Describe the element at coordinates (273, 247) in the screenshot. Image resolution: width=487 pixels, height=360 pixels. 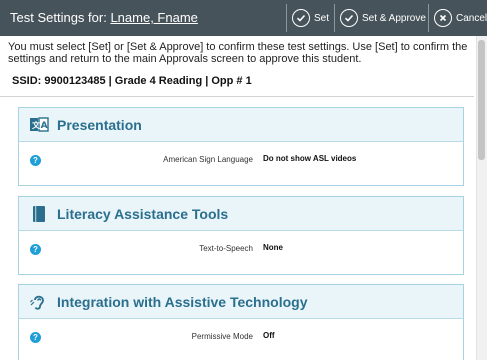
I see `setting-value: None` at that location.